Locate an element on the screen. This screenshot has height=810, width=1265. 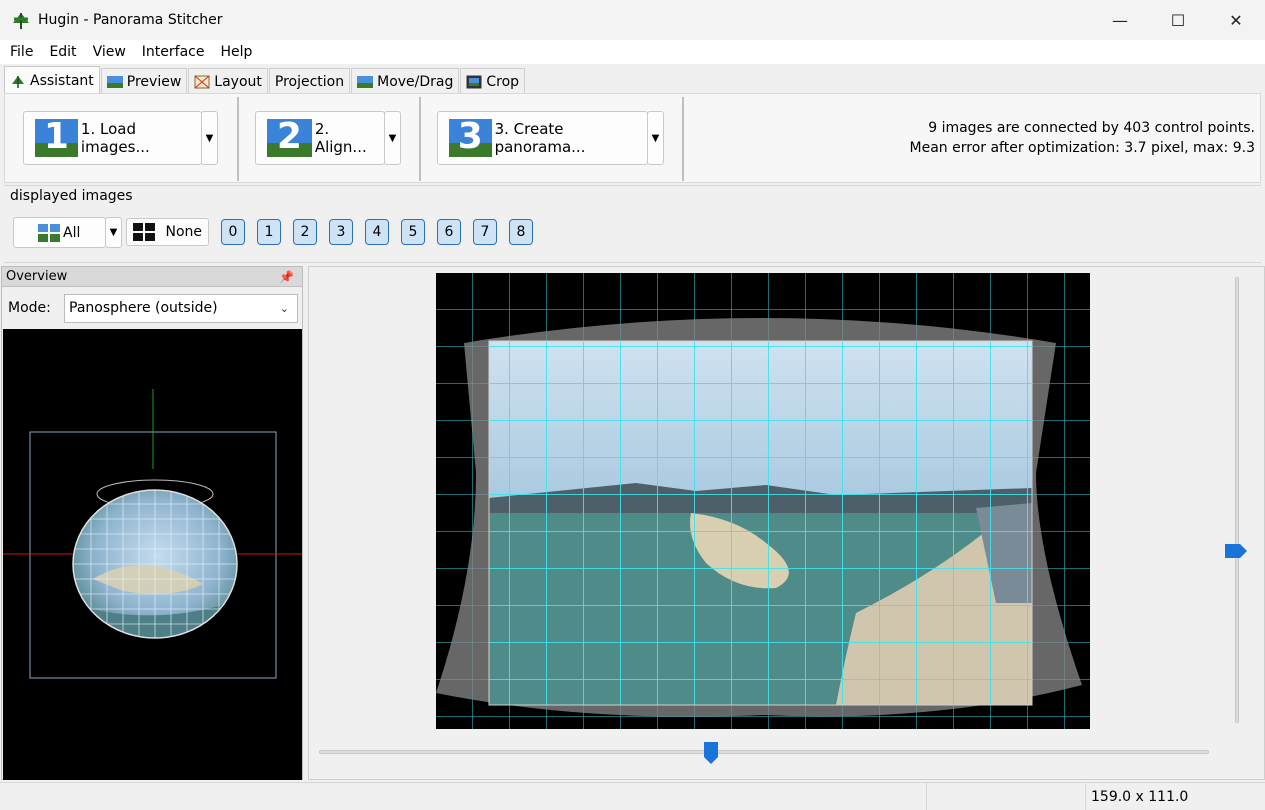
menu-view: View is located at coordinates (109, 52).